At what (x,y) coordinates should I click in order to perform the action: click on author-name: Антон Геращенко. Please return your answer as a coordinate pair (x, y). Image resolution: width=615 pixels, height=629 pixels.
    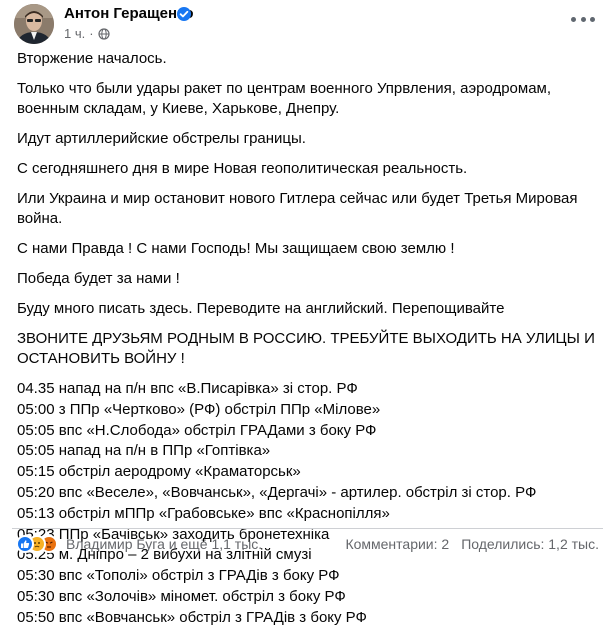
    Looking at the image, I should click on (129, 13).